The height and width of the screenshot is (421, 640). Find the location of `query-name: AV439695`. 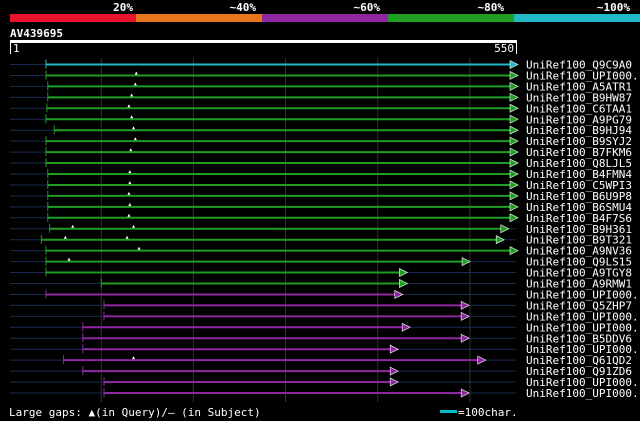

query-name: AV439695 is located at coordinates (36, 33).